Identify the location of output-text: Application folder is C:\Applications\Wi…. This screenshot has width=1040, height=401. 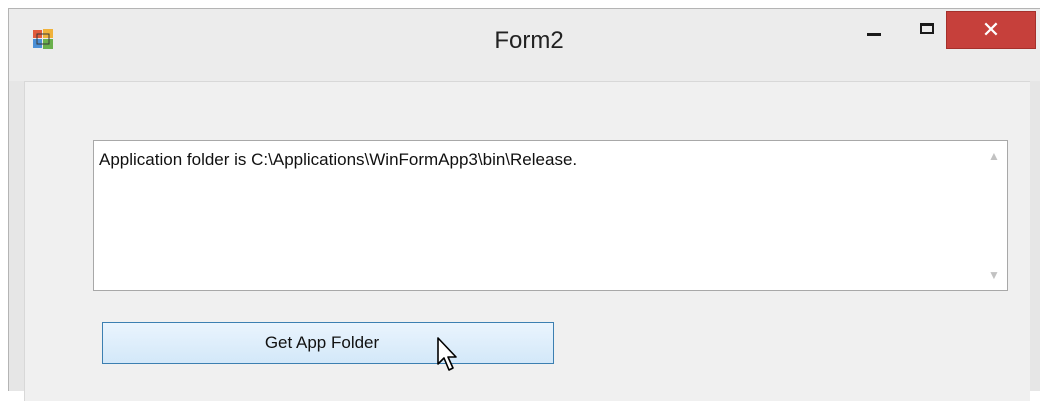
(338, 159).